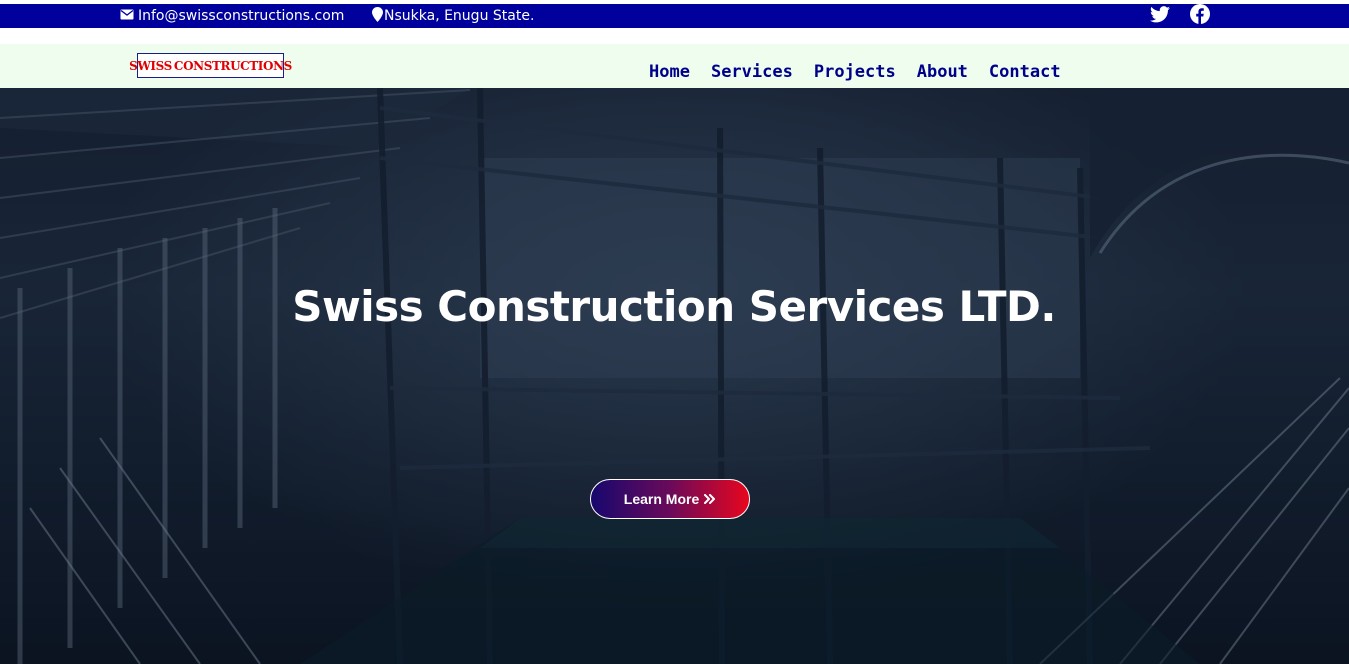  I want to click on double-chevron-right-icon, so click(710, 499).